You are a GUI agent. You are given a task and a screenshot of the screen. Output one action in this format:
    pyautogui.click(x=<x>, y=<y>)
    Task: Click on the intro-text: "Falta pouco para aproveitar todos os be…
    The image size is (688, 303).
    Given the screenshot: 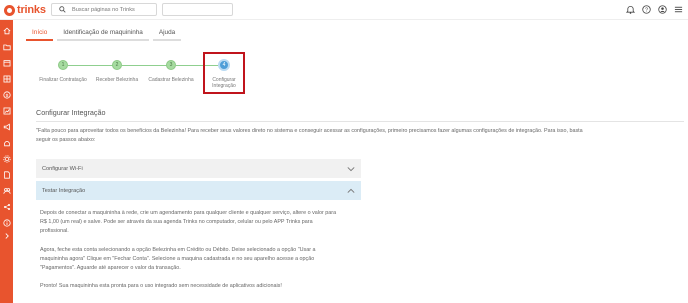 What is the action you would take?
    pyautogui.click(x=309, y=135)
    